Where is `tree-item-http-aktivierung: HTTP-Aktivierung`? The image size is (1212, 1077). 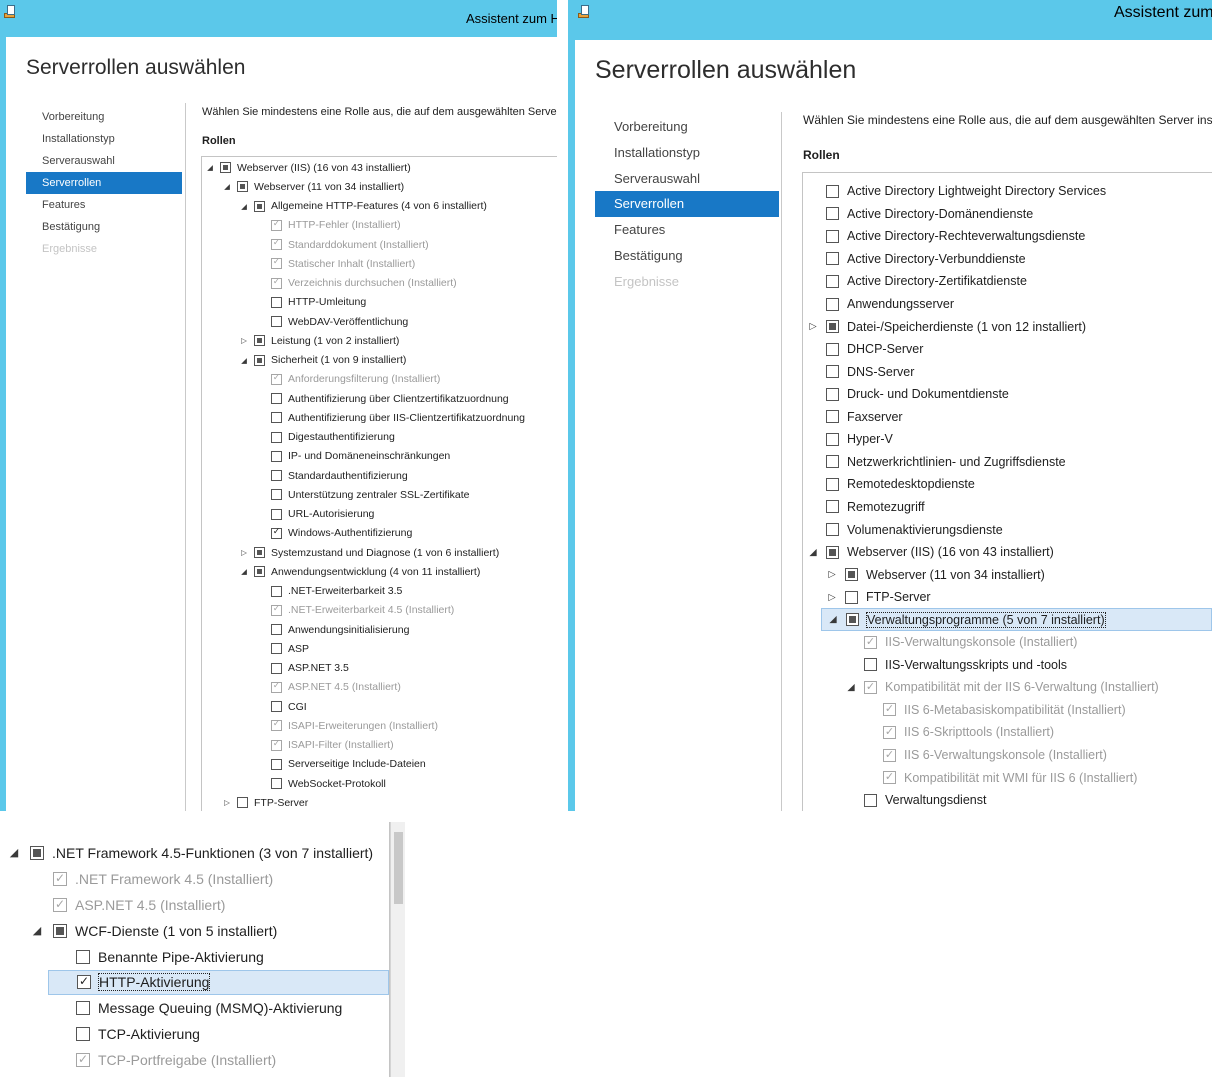
tree-item-http-aktivierung: HTTP-Aktivierung is located at coordinates (218, 982).